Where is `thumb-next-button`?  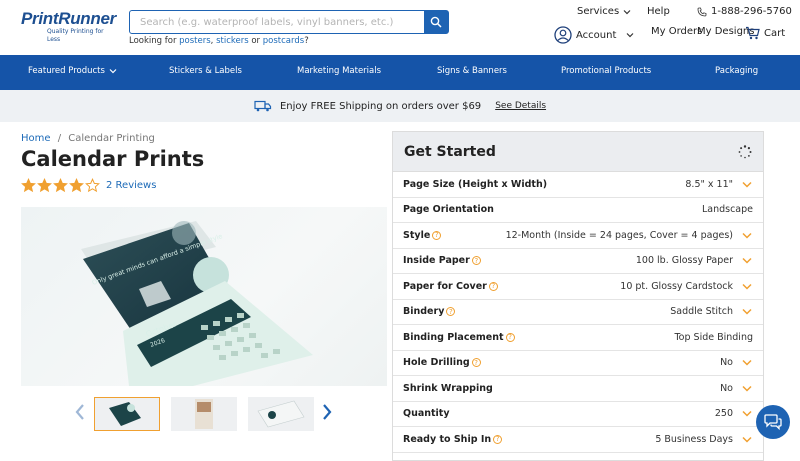 thumb-next-button is located at coordinates (327, 414).